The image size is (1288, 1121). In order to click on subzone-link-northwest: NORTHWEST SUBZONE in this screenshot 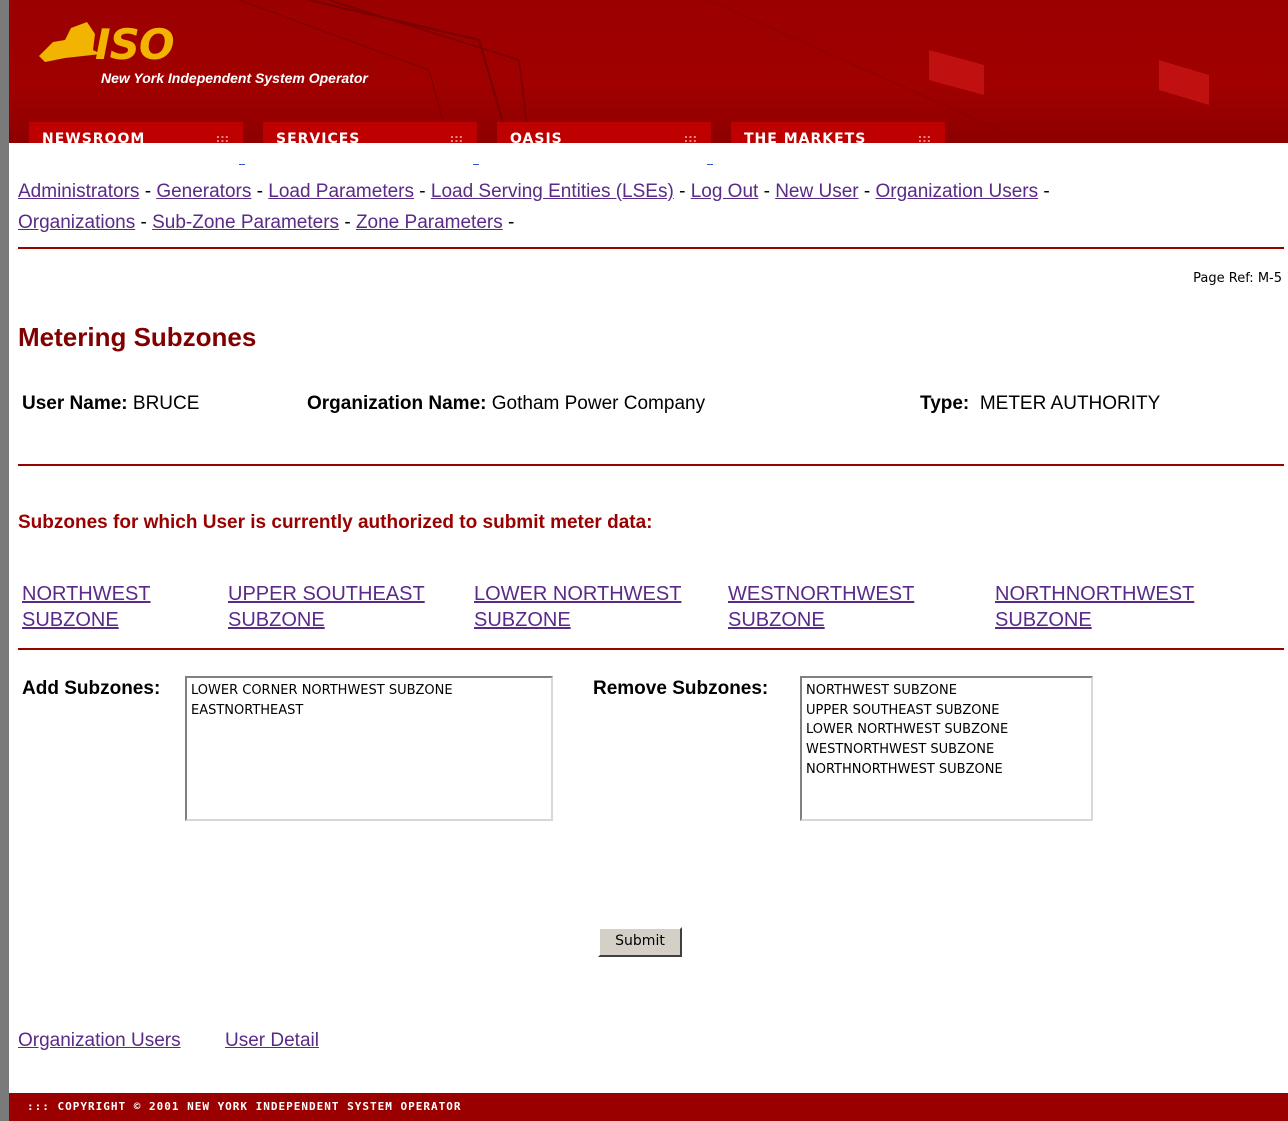, I will do `click(86, 607)`.